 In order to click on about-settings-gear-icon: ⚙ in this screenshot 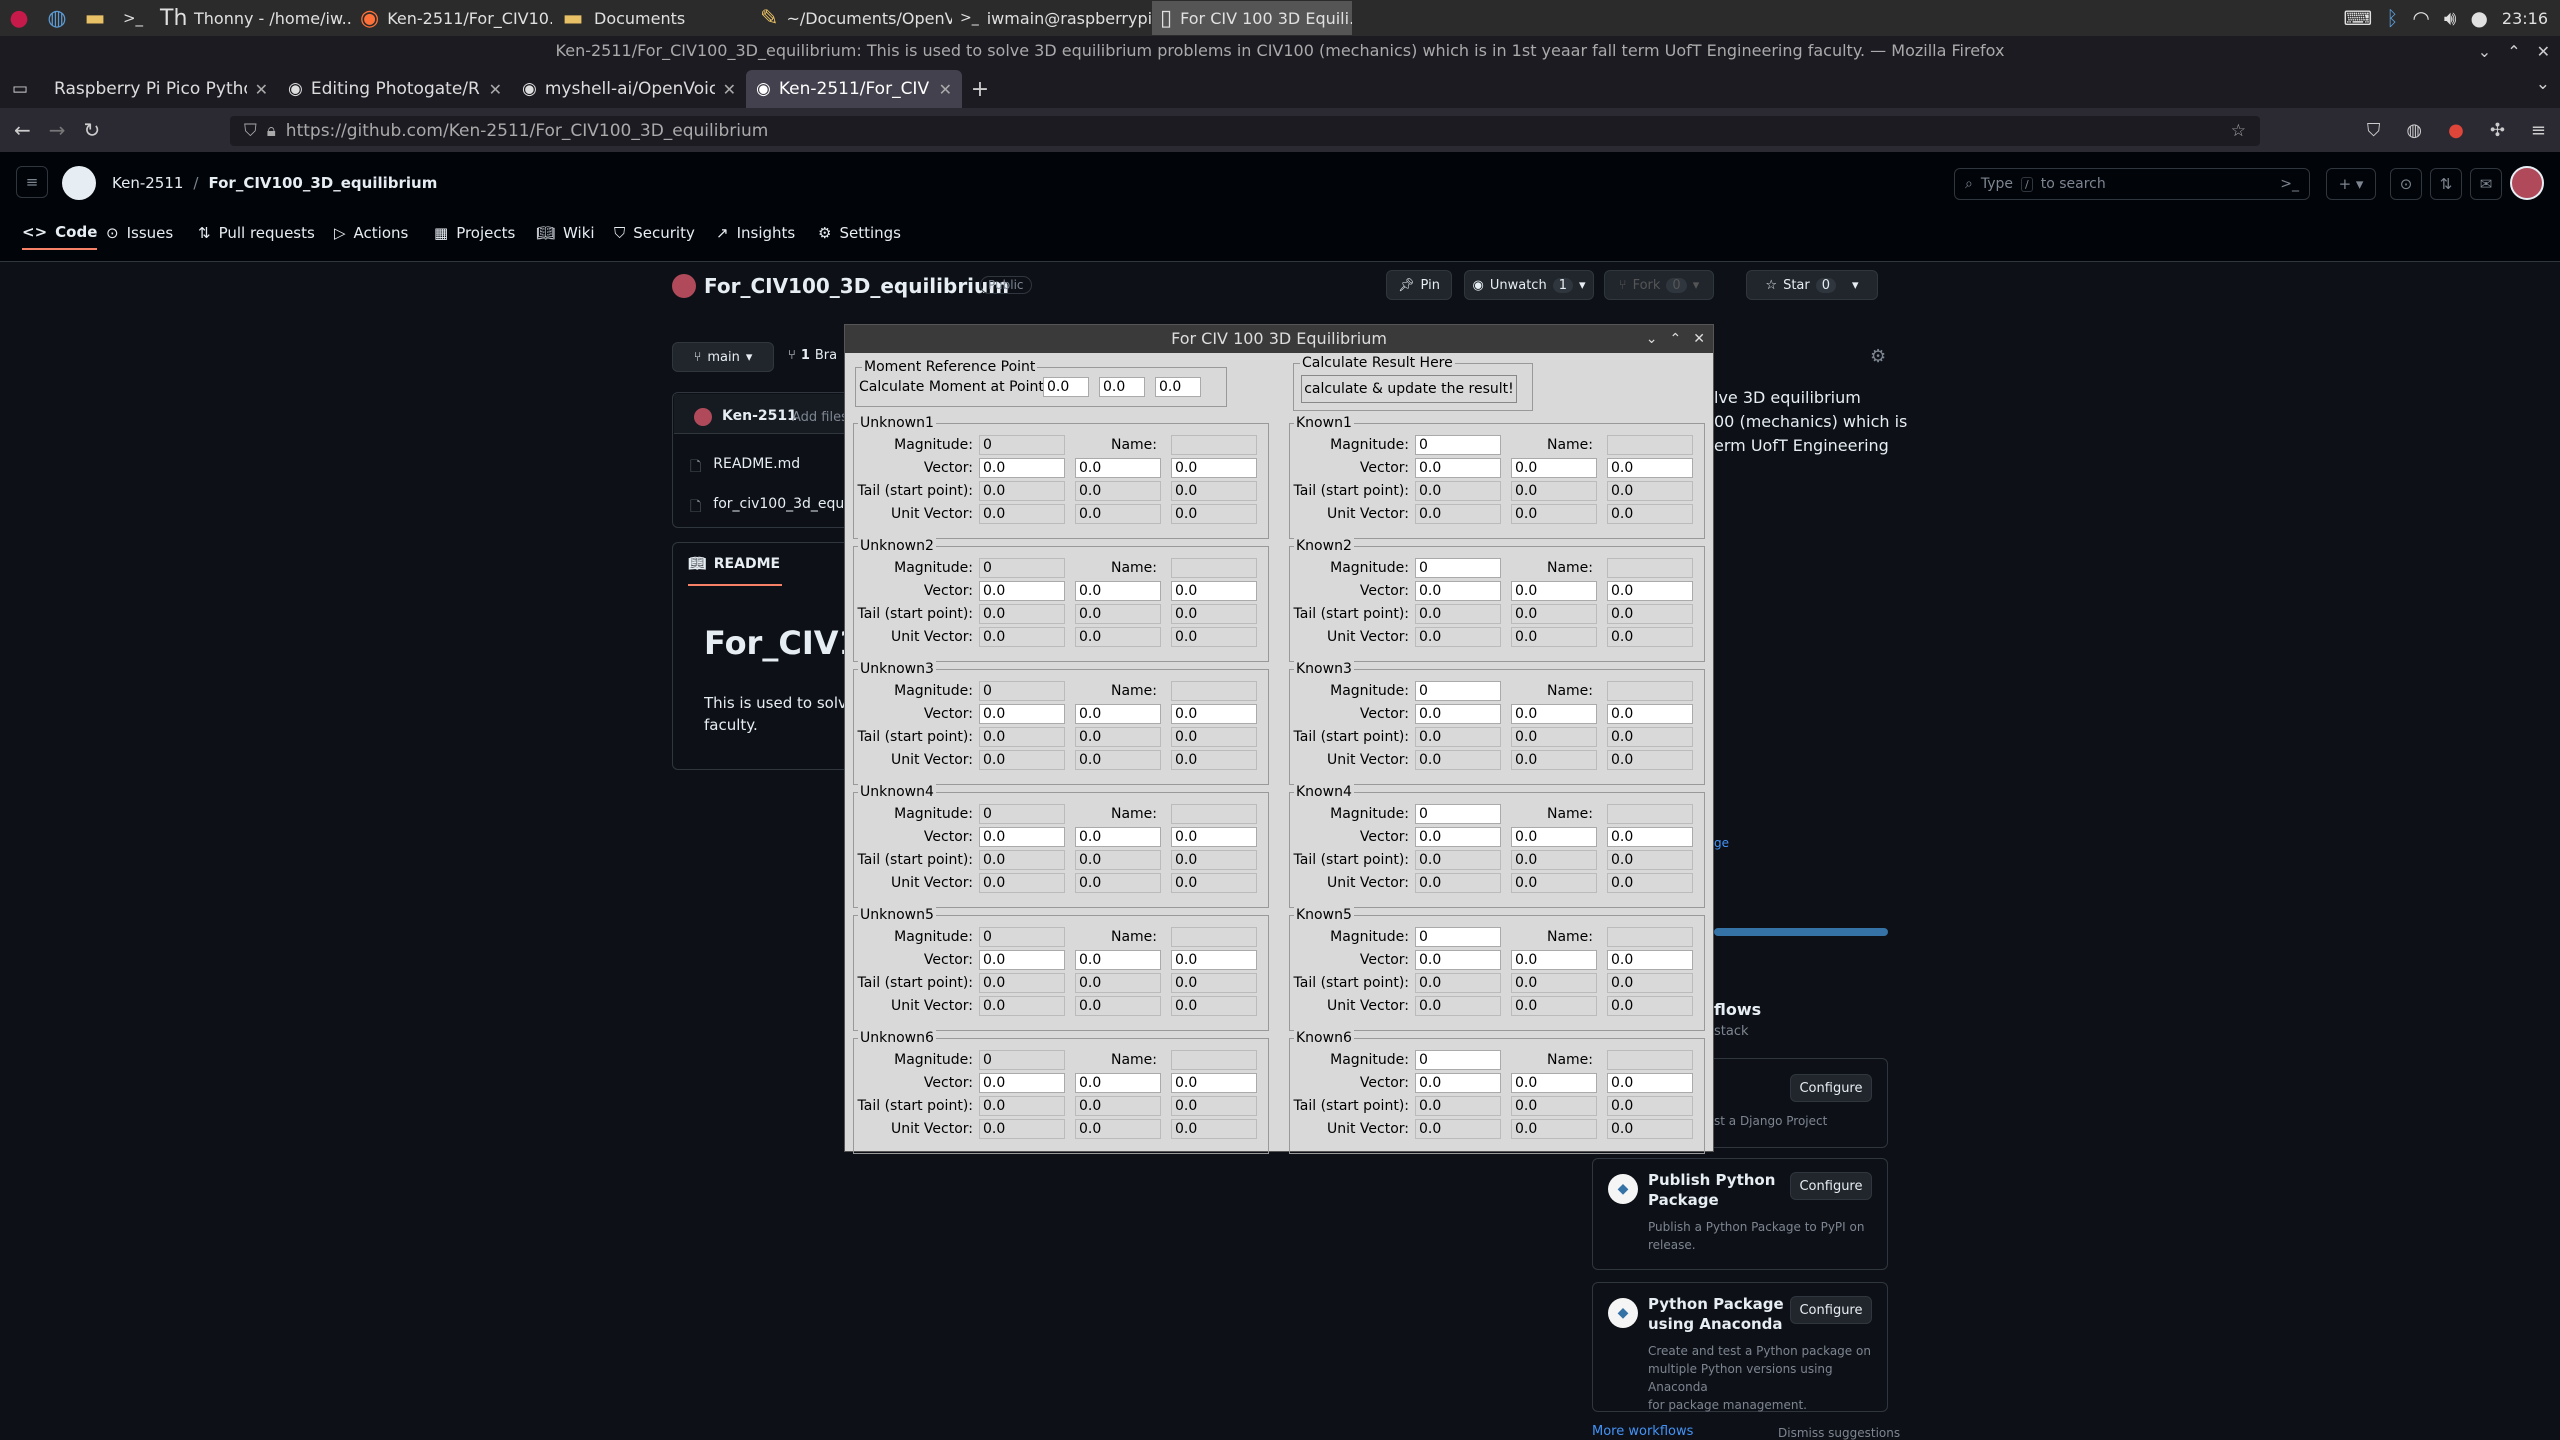, I will do `click(1878, 356)`.